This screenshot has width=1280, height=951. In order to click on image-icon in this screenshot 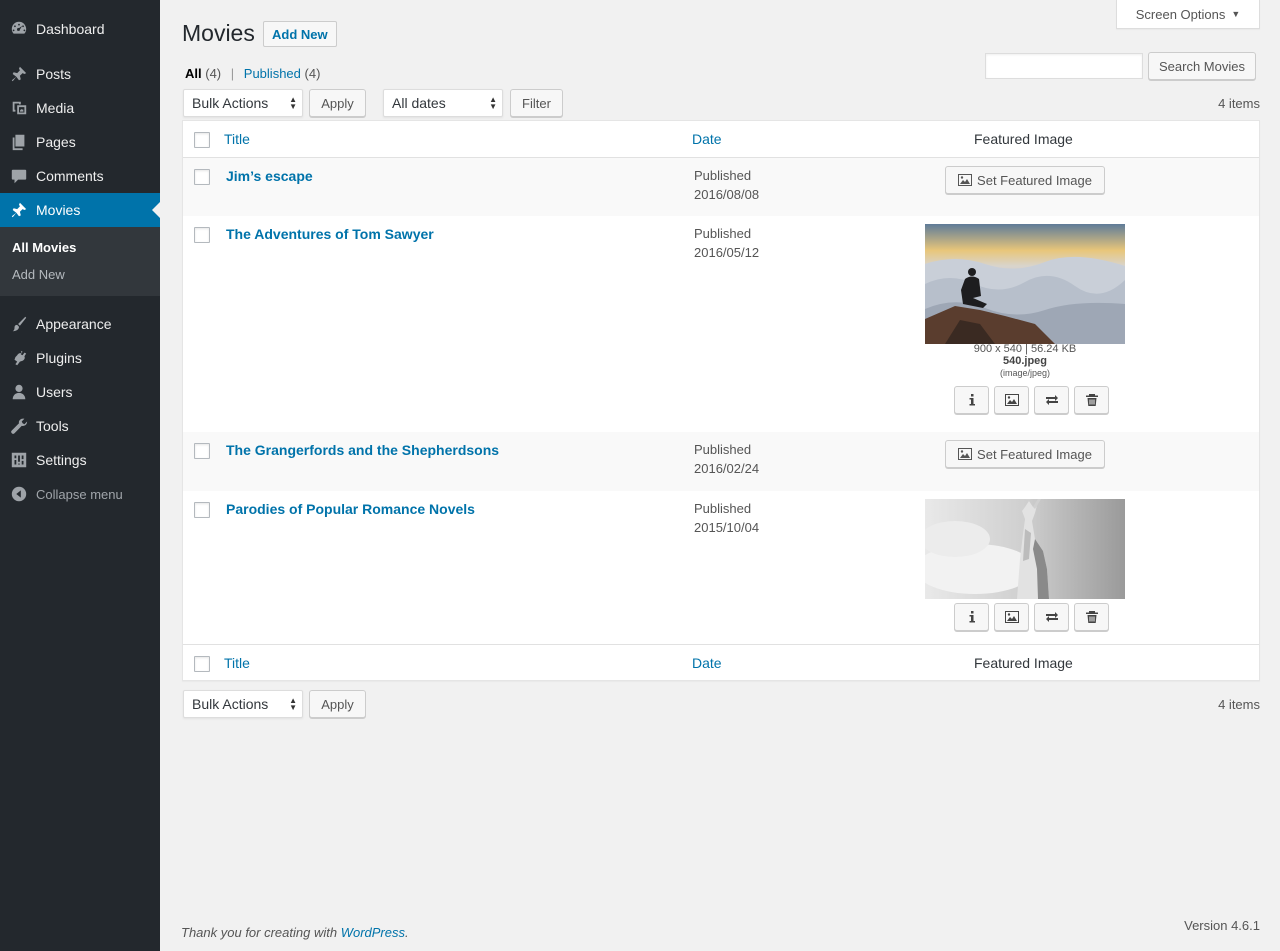, I will do `click(965, 454)`.